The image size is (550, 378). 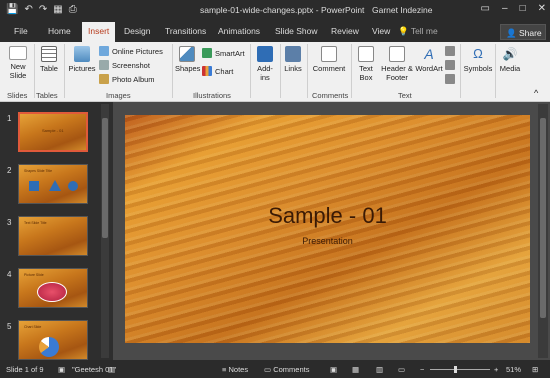 I want to click on ribbon-display-icon: ▭, so click(x=485, y=8).